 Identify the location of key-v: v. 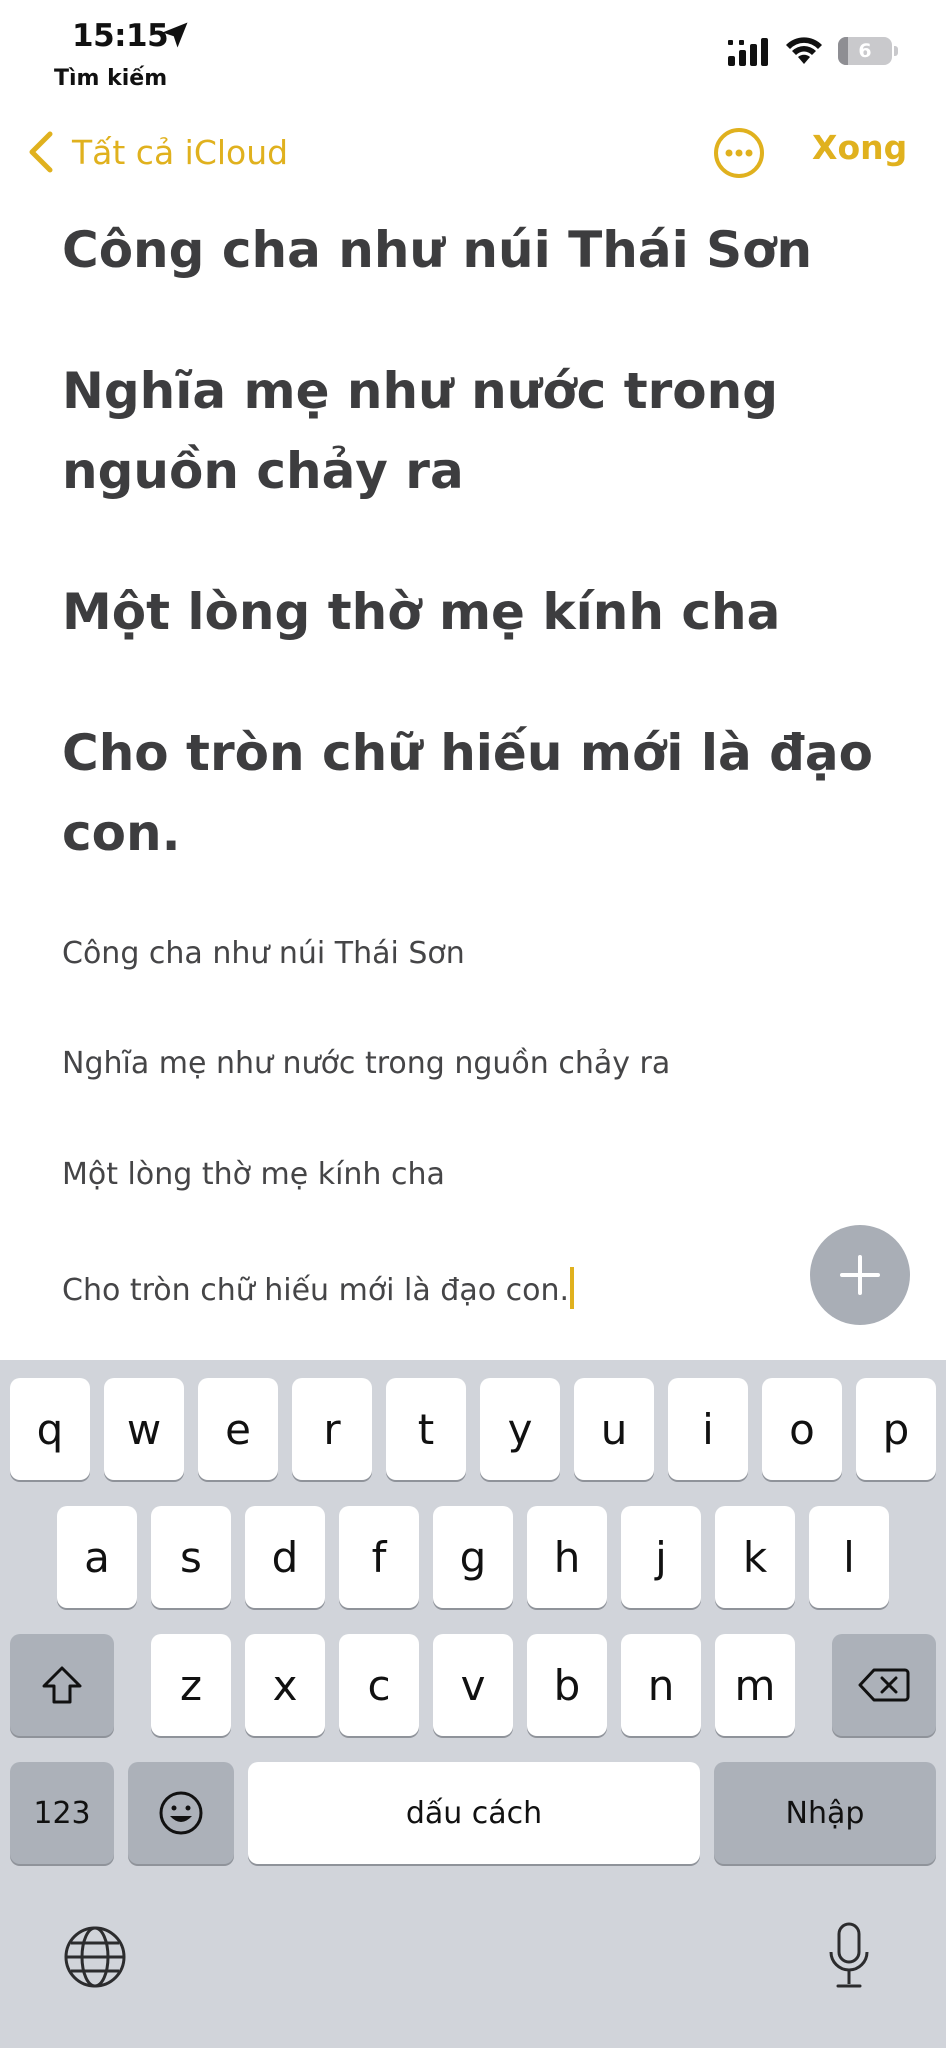
(473, 1685).